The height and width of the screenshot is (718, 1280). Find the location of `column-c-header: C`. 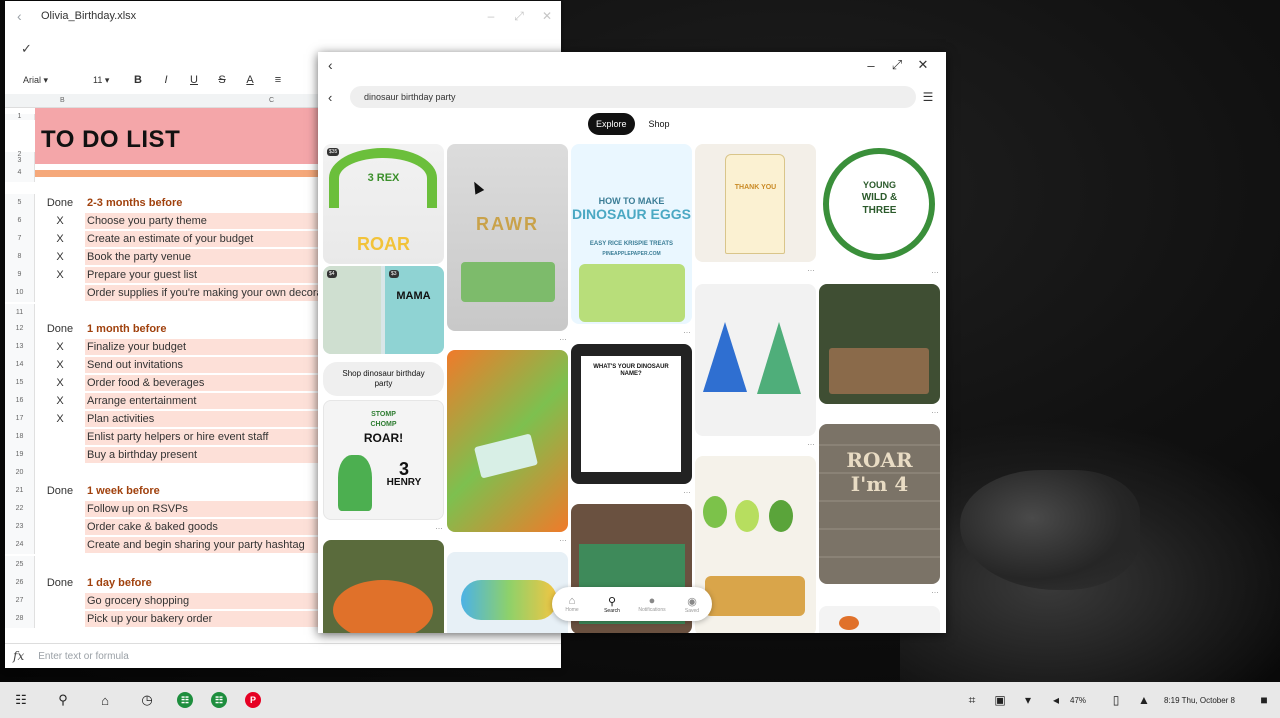

column-c-header: C is located at coordinates (271, 100).